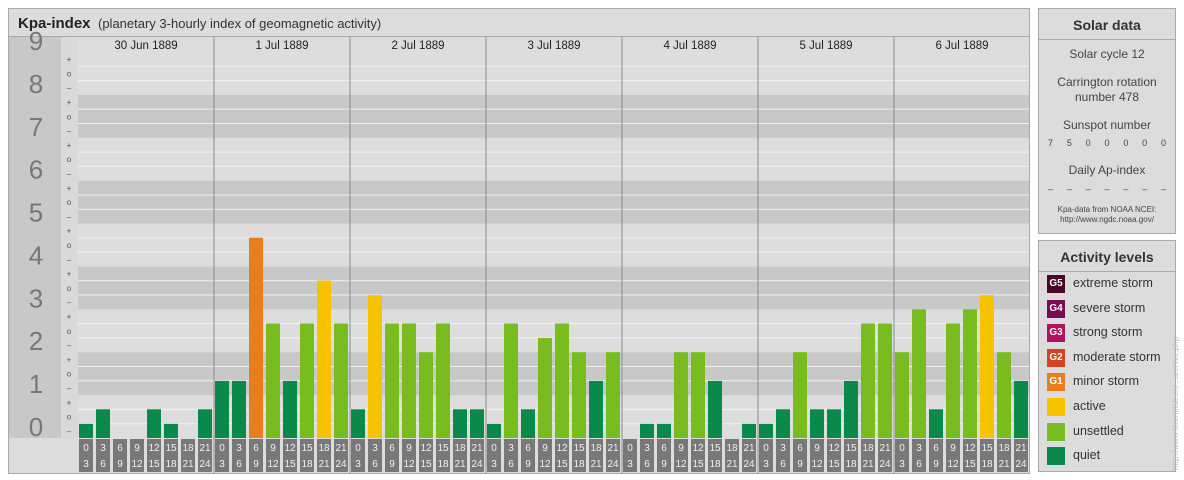  I want to click on legend-item: G4 severe storm, so click(1111, 308).